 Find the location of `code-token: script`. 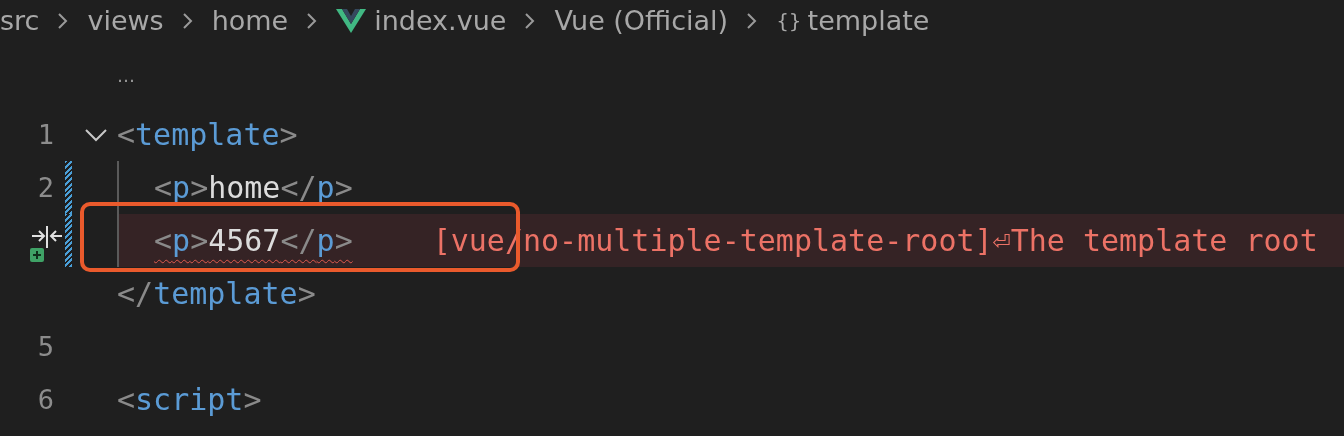

code-token: script is located at coordinates (189, 399).